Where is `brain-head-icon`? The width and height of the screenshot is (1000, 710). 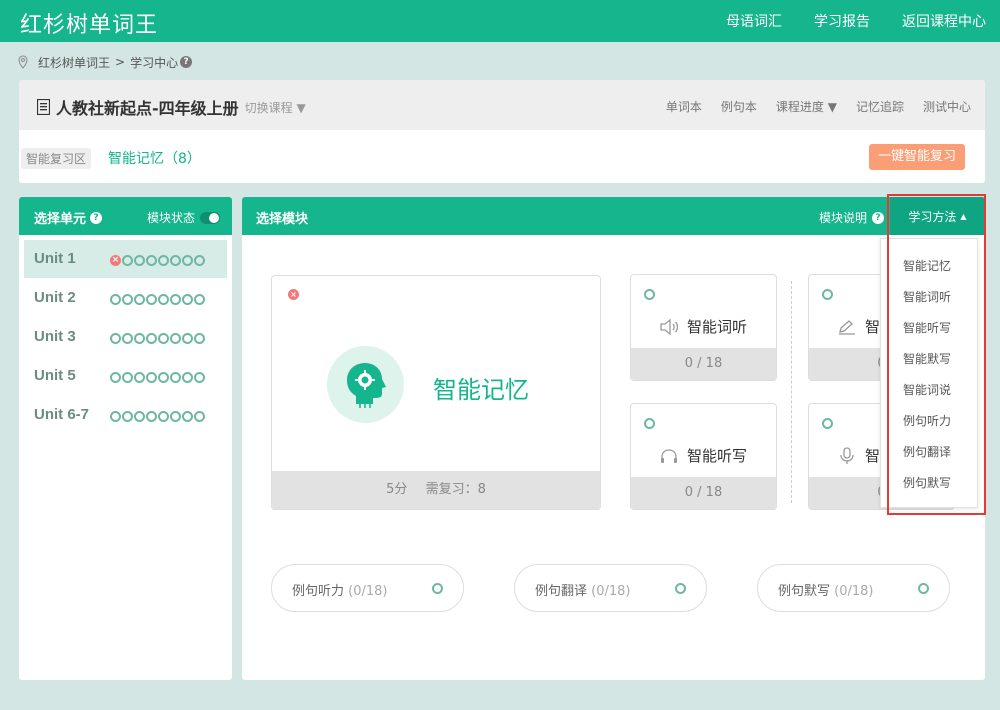 brain-head-icon is located at coordinates (365, 384).